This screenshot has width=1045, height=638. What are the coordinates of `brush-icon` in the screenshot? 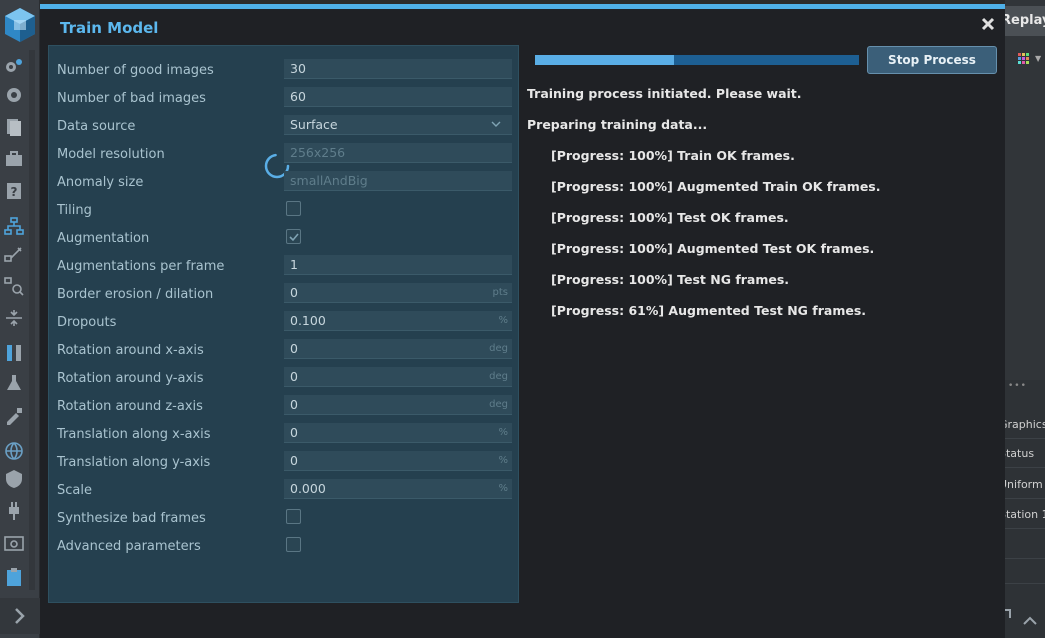 It's located at (14, 416).